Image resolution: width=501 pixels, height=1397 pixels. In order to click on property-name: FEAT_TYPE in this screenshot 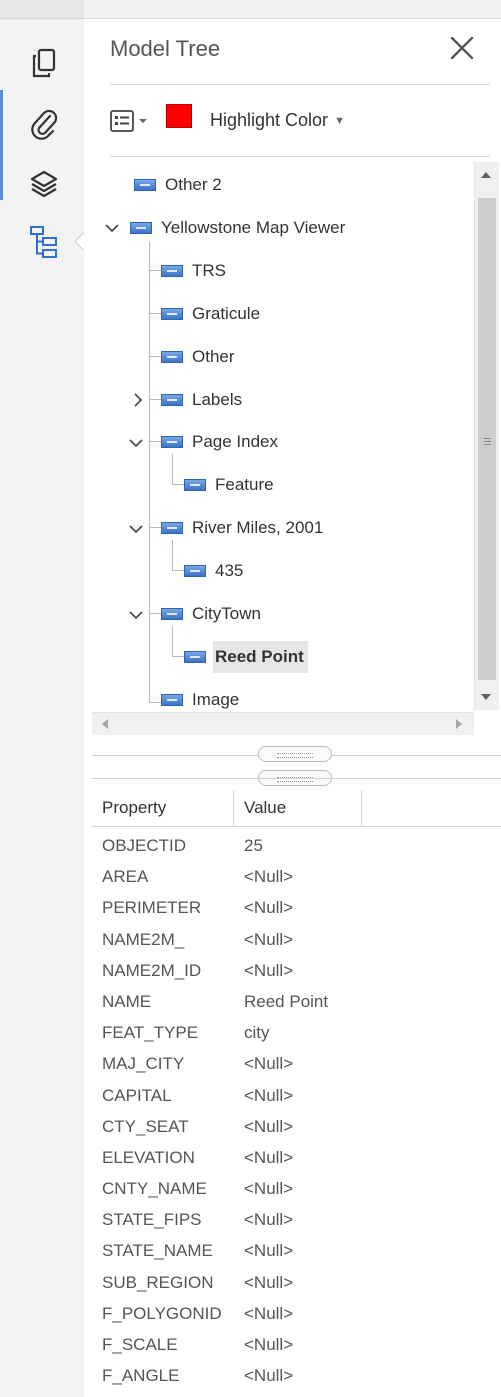, I will do `click(150, 1033)`.